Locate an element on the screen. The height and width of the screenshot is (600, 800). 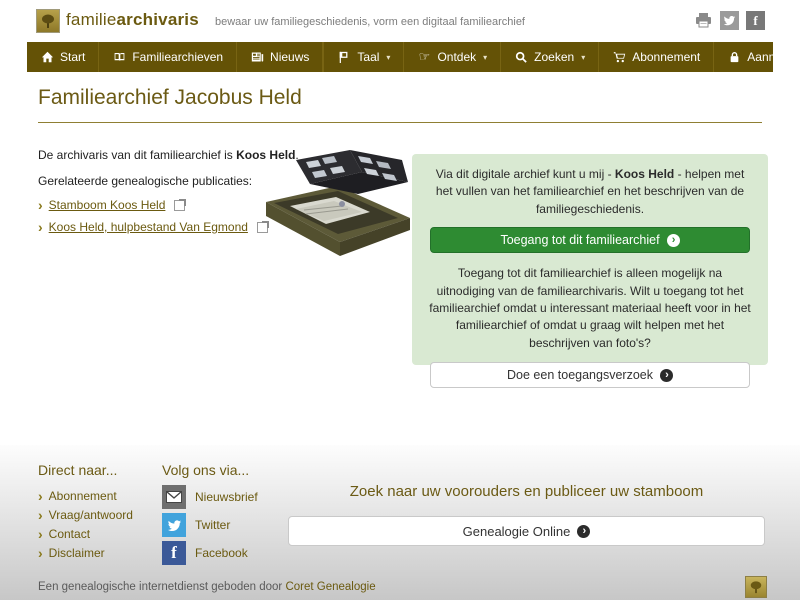
site-logo is located at coordinates (48, 21).